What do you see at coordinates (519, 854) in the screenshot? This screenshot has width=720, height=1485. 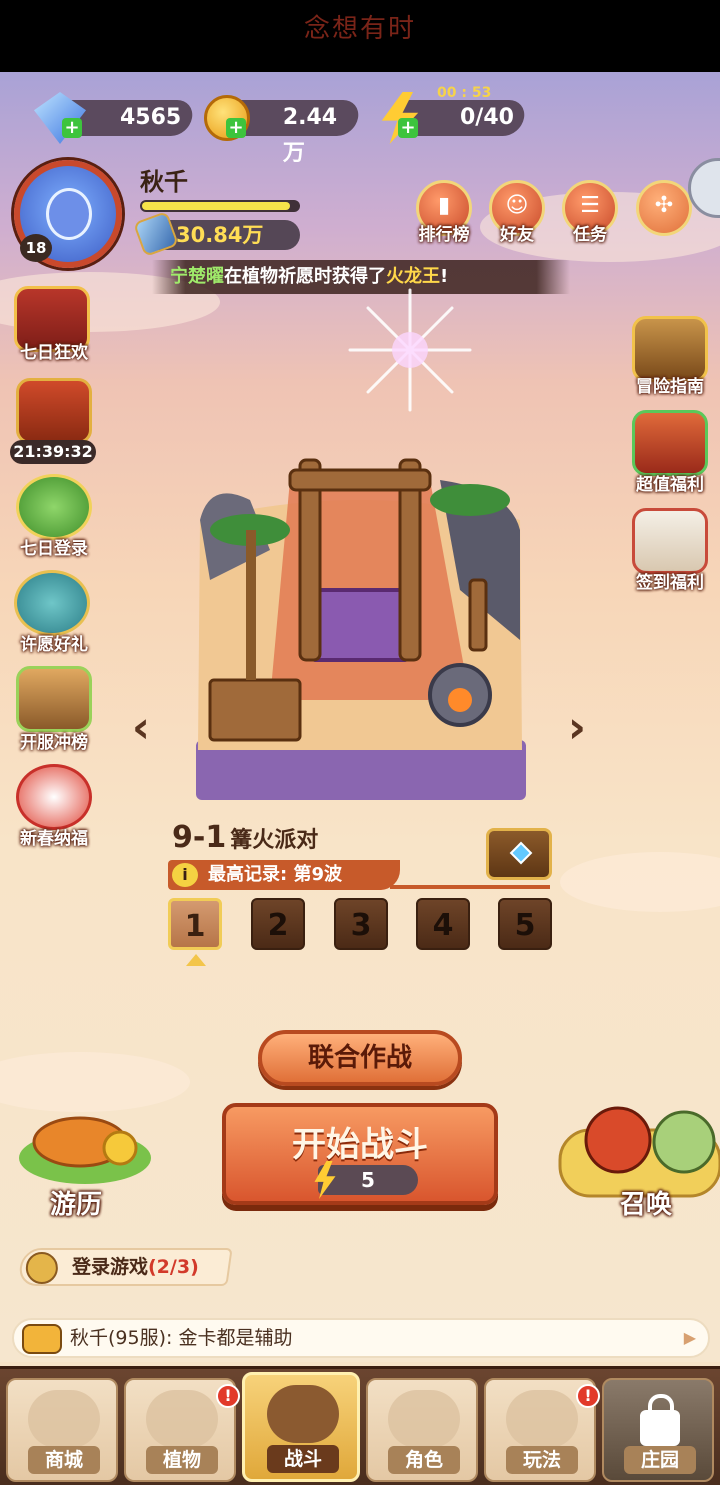 I see `reward-chest-icon` at bounding box center [519, 854].